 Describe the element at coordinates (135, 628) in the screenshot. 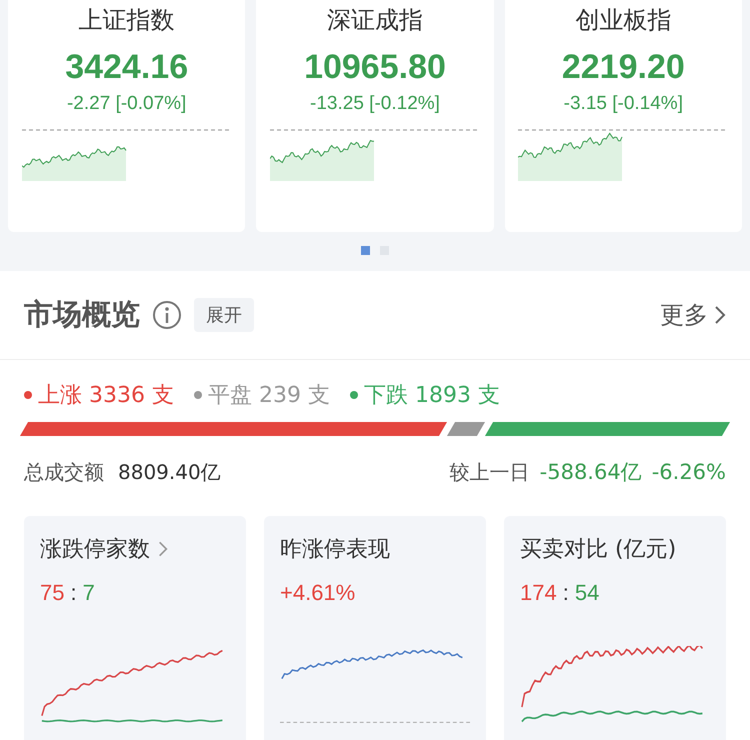

I see `stat-card: 涨跌停家数 75 : 7` at that location.